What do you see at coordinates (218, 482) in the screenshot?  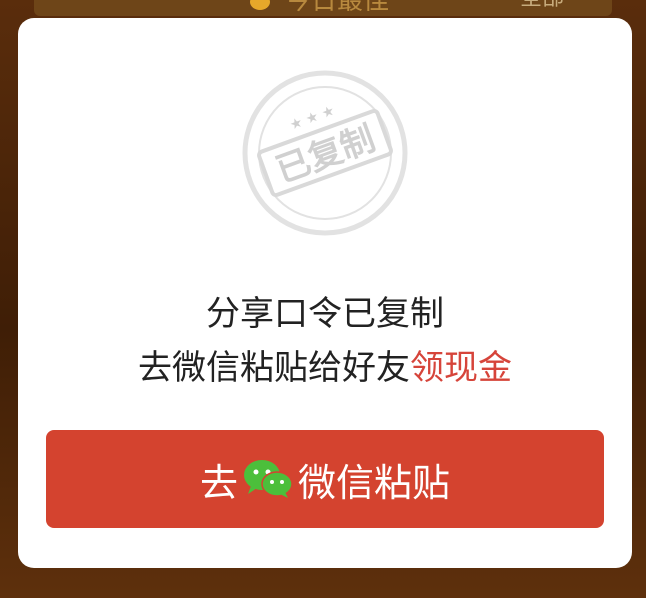 I see `button-prefix-label: 去` at bounding box center [218, 482].